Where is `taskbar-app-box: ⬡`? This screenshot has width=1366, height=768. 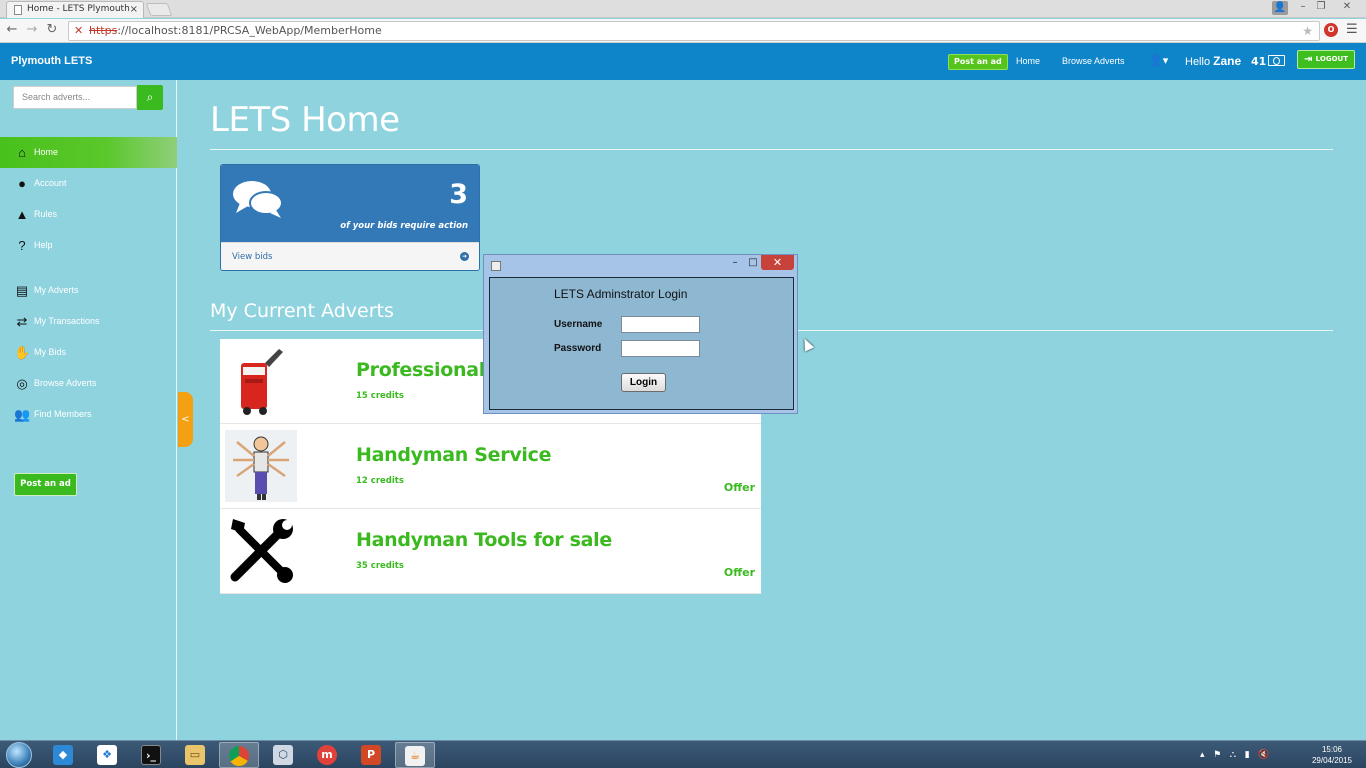 taskbar-app-box: ⬡ is located at coordinates (283, 755).